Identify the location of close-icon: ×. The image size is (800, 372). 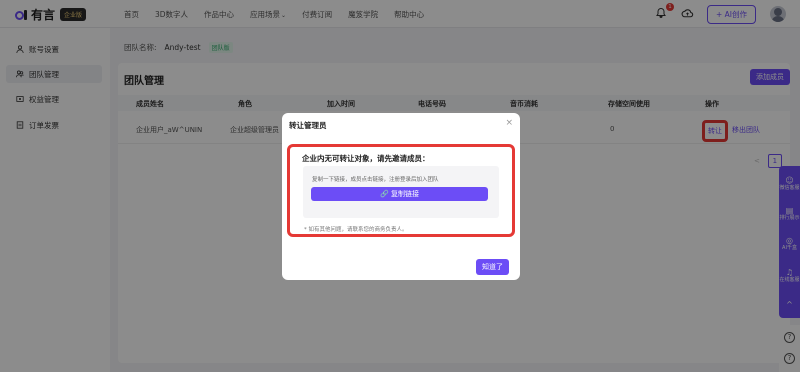
(509, 123).